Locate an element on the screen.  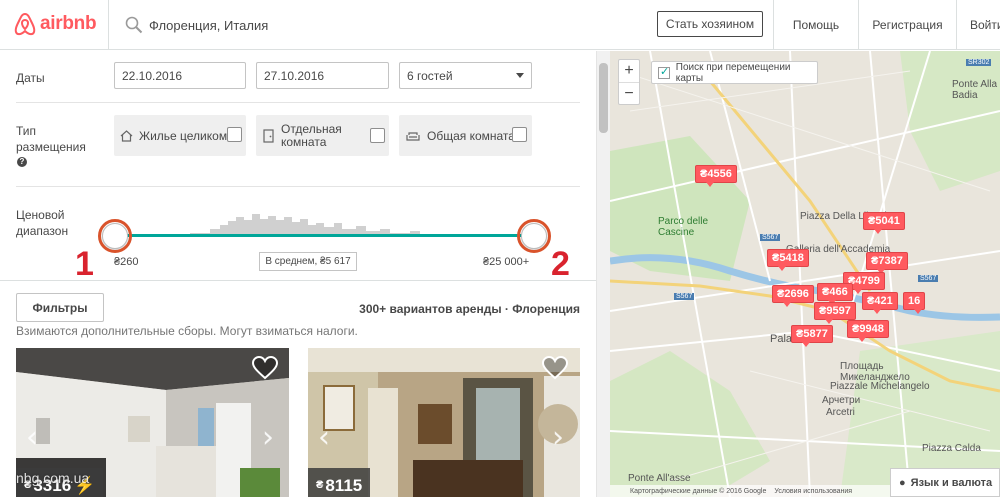
annotation-number-1: 1 is located at coordinates (84, 264).